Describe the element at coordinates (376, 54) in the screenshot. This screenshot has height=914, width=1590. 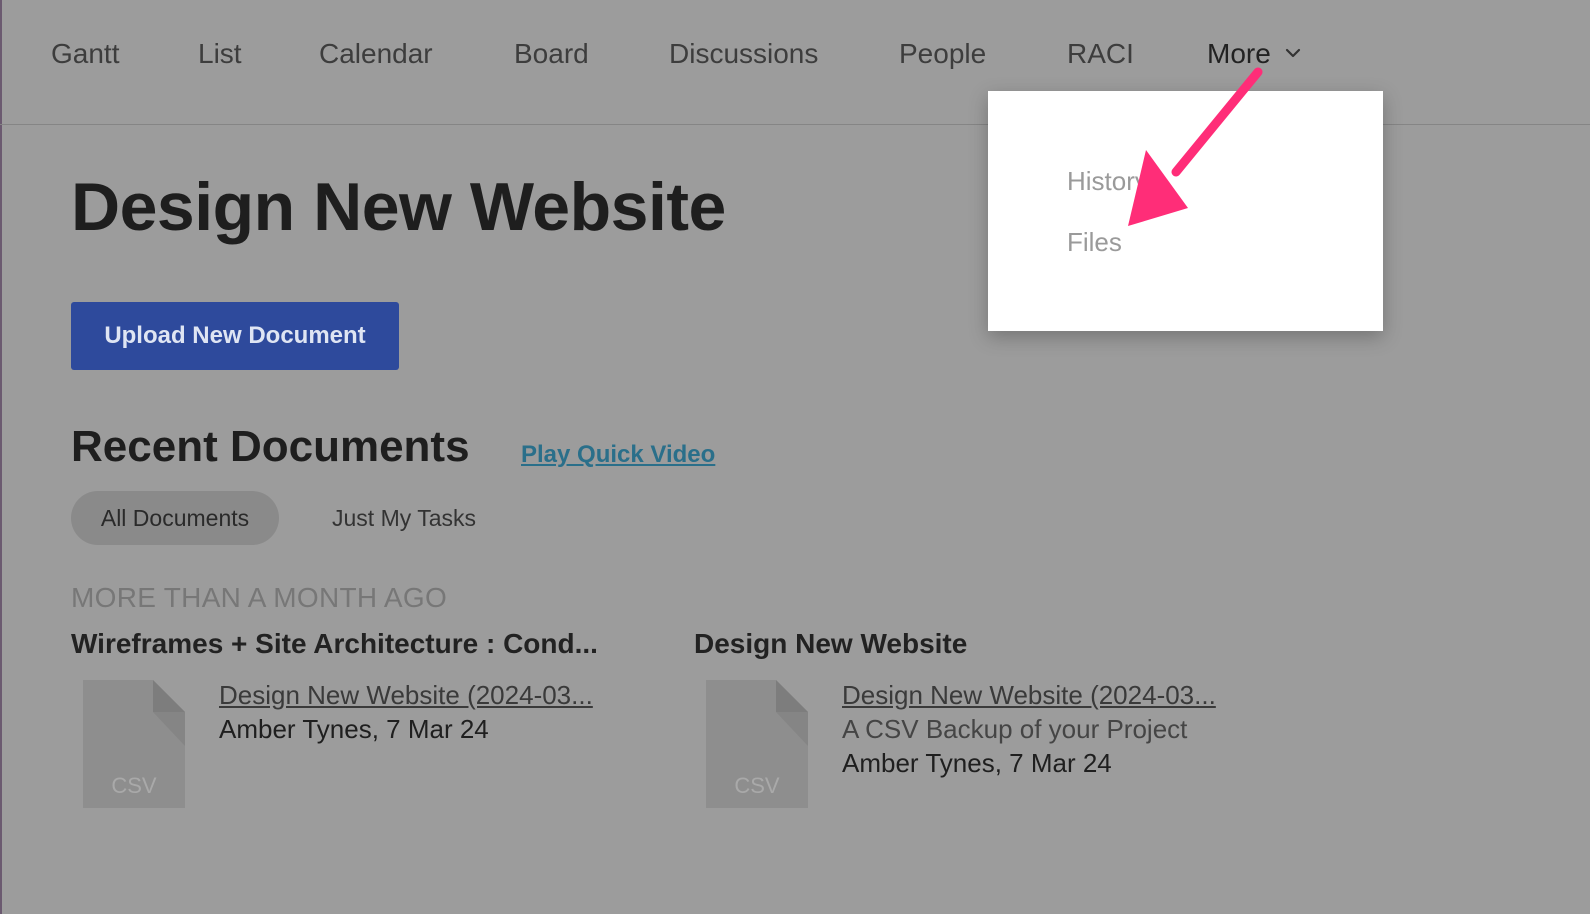
I see `nav-tab-calendar: Calendar` at that location.